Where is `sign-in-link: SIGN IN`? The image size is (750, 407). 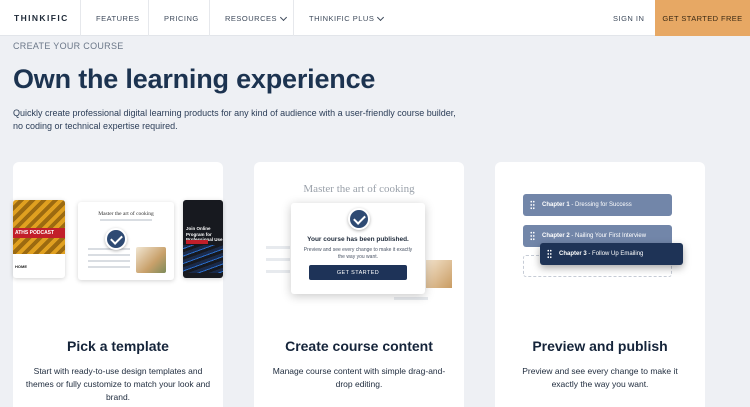 sign-in-link: SIGN IN is located at coordinates (628, 18).